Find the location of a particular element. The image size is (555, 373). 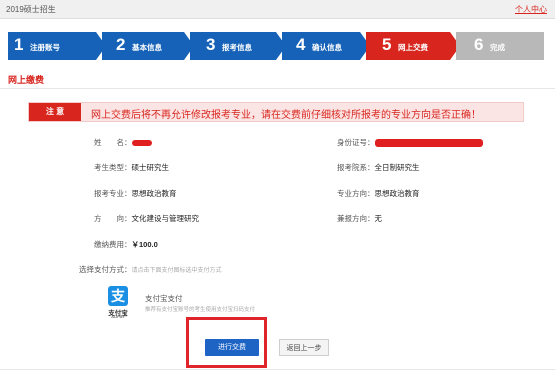

step-6-number: 6 is located at coordinates (479, 44).